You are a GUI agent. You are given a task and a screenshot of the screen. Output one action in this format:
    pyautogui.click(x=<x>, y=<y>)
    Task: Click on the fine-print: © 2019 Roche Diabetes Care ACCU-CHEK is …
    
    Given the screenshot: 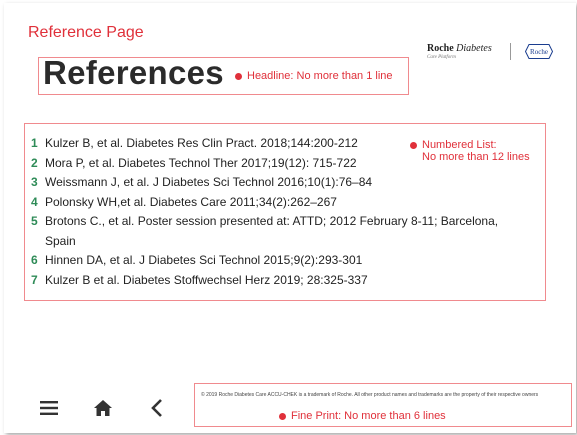 What is the action you would take?
    pyautogui.click(x=370, y=395)
    